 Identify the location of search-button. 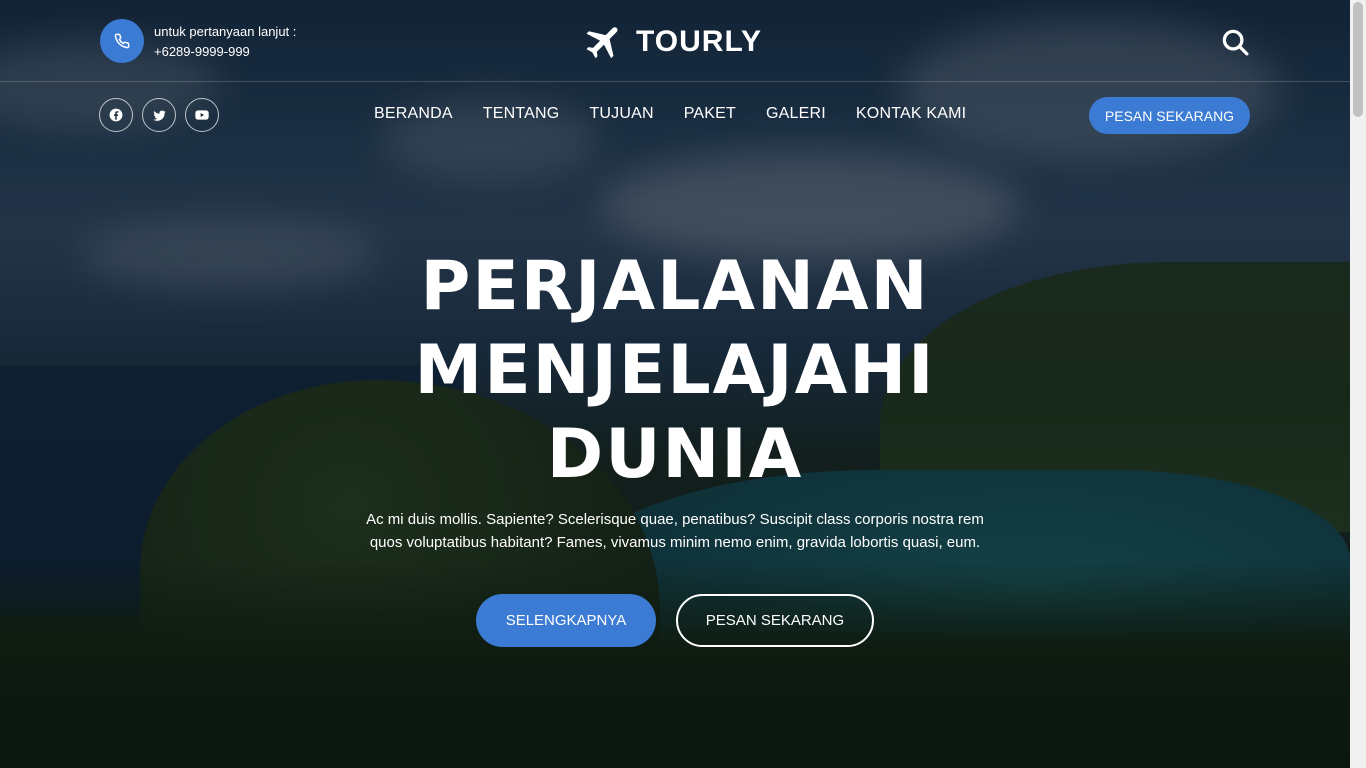
(1235, 42).